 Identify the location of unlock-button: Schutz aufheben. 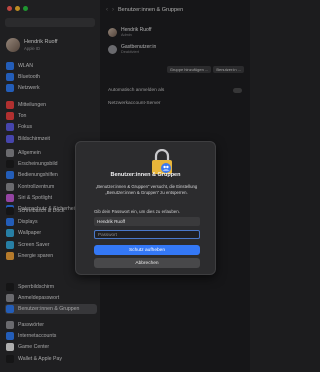
(147, 250).